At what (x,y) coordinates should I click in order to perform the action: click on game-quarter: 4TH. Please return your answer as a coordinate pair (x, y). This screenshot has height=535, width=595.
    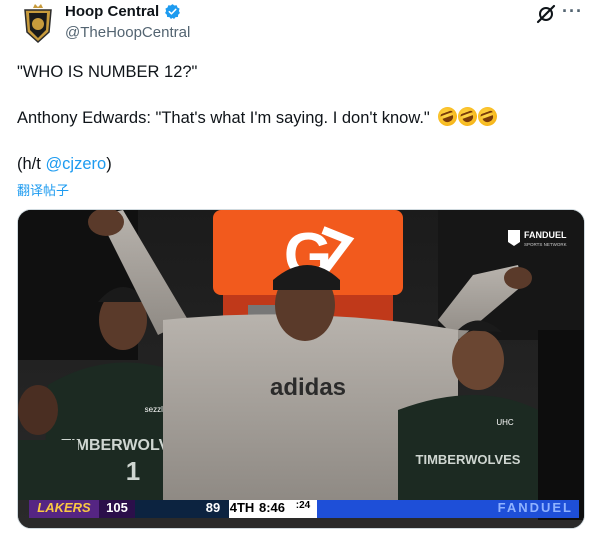
    Looking at the image, I should click on (242, 509).